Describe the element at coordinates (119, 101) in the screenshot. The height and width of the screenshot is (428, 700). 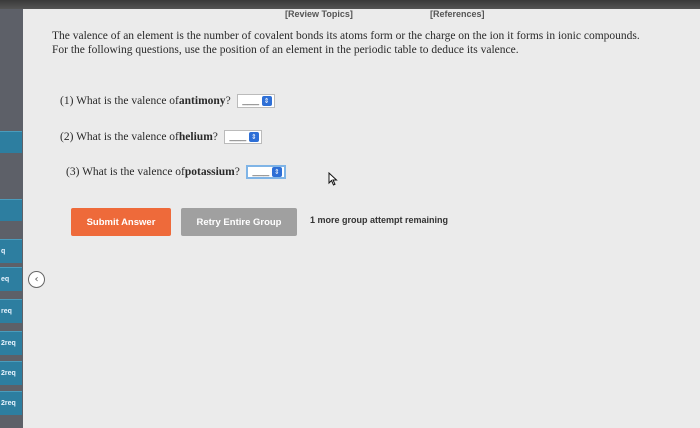
I see `question-prefix: (1) What is the valence of` at that location.